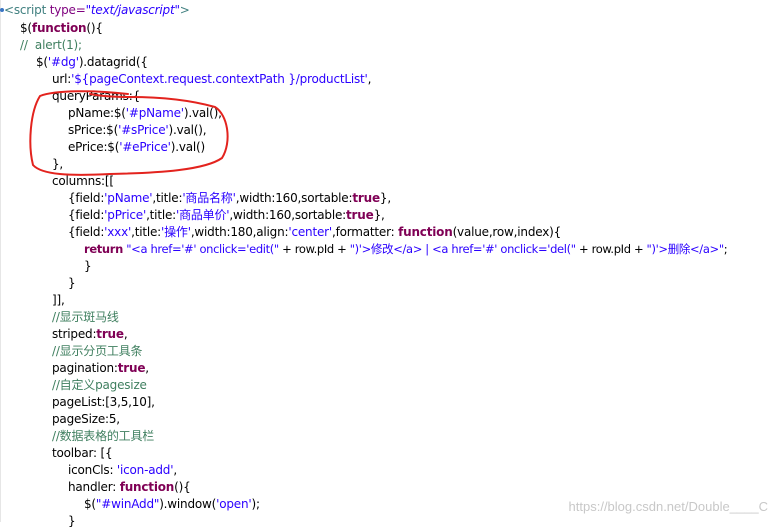 The image size is (778, 530). I want to click on comment: //自定义pagesize, so click(99, 385).